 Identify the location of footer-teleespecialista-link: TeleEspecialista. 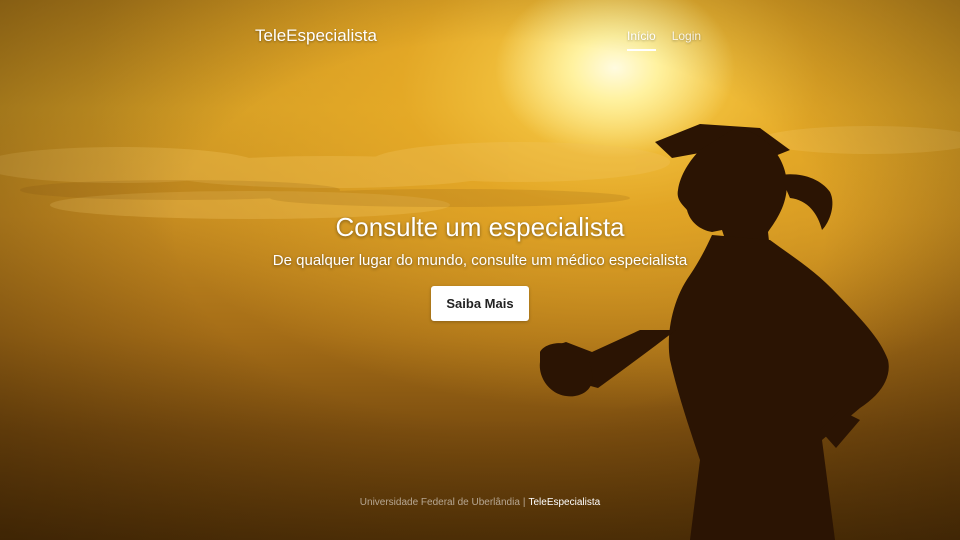
(564, 502).